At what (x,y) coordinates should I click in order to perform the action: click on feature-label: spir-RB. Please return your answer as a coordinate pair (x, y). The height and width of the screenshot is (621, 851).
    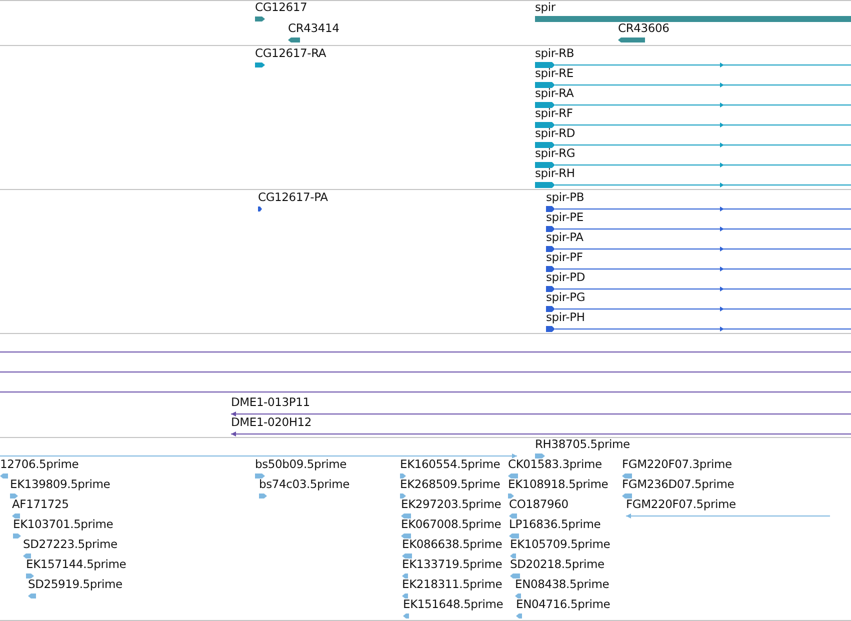
    Looking at the image, I should click on (555, 53).